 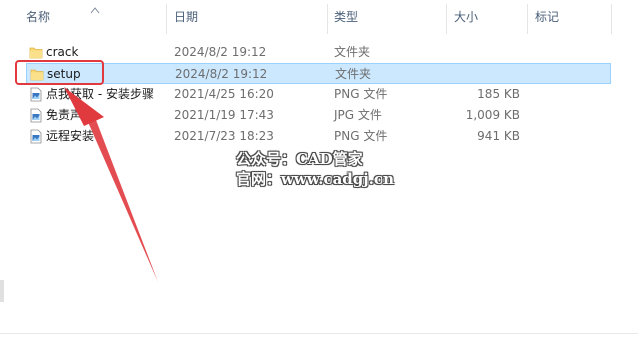 What do you see at coordinates (299, 159) in the screenshot?
I see `watermark-wechat: 公众号：CAD管家` at bounding box center [299, 159].